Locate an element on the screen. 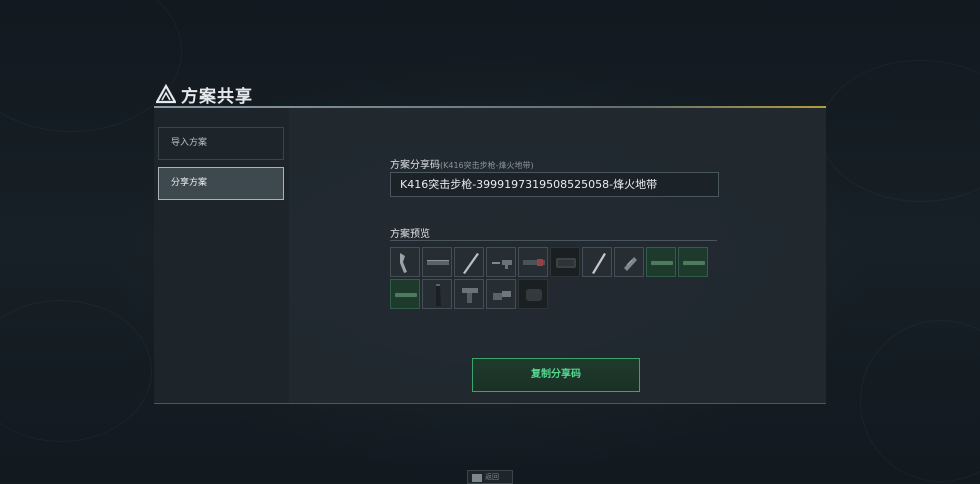  back-hint-label: 返回 is located at coordinates (492, 477).